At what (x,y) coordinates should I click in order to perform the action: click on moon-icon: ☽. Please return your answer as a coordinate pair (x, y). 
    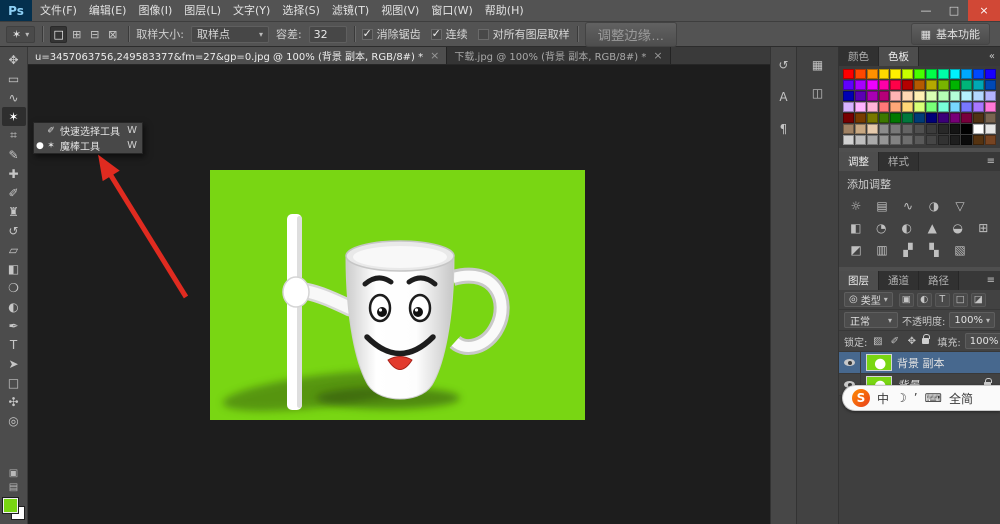
    Looking at the image, I should click on (901, 398).